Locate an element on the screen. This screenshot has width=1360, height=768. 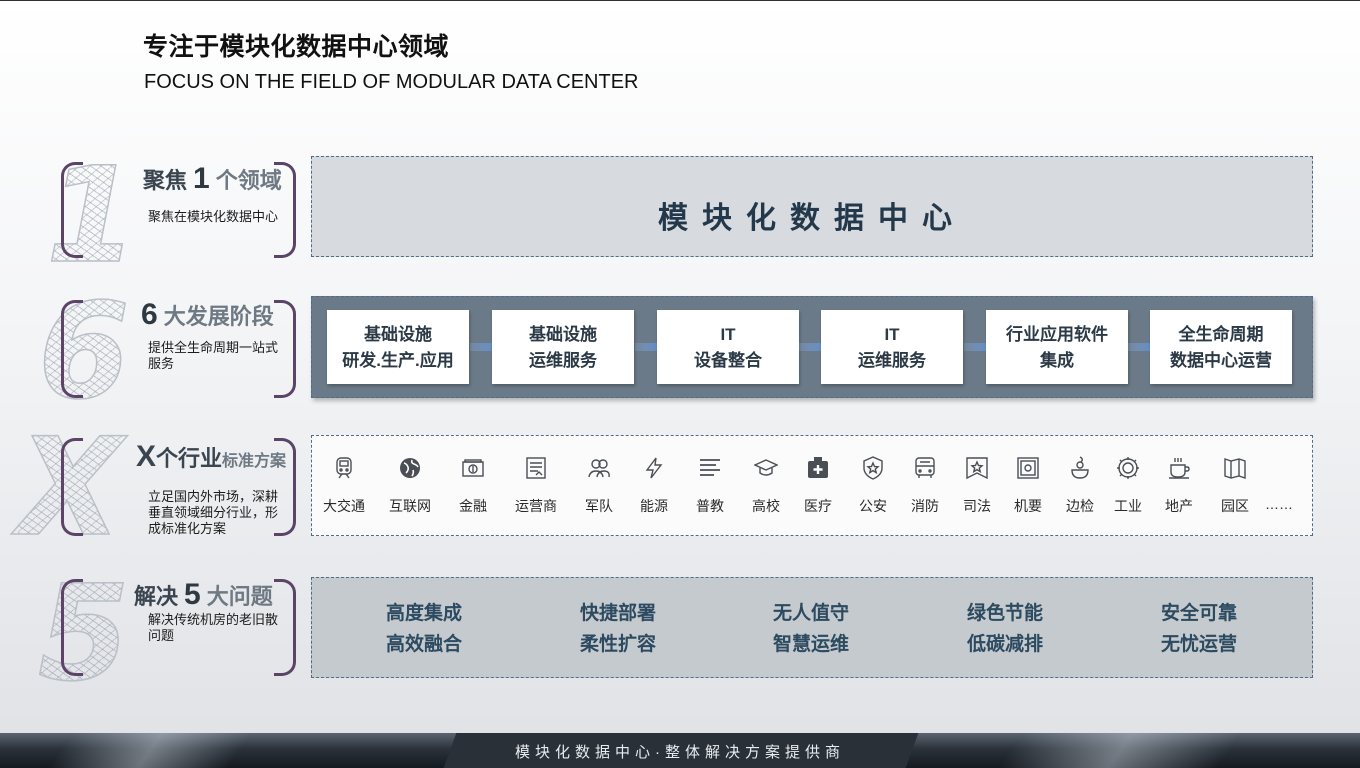
problem-line1: 快捷部署 is located at coordinates (617, 613).